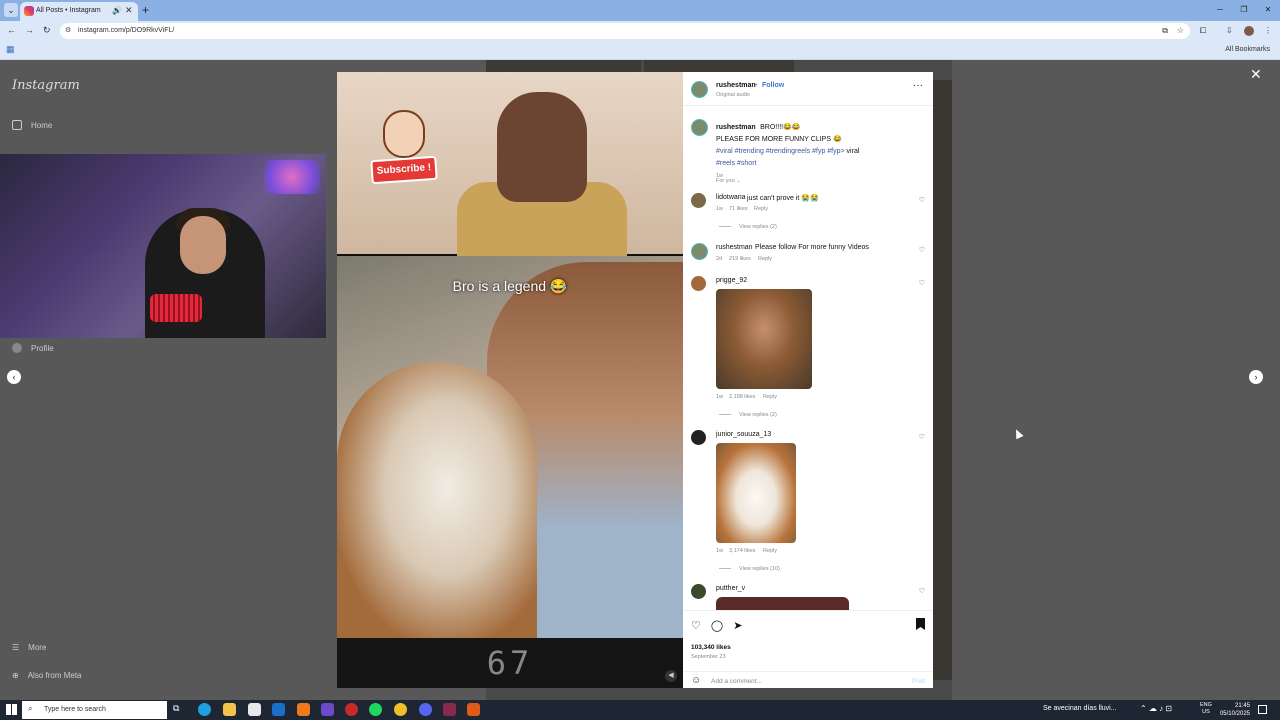 The height and width of the screenshot is (720, 1280). What do you see at coordinates (671, 676) in the screenshot?
I see `mute-icon: ◀` at bounding box center [671, 676].